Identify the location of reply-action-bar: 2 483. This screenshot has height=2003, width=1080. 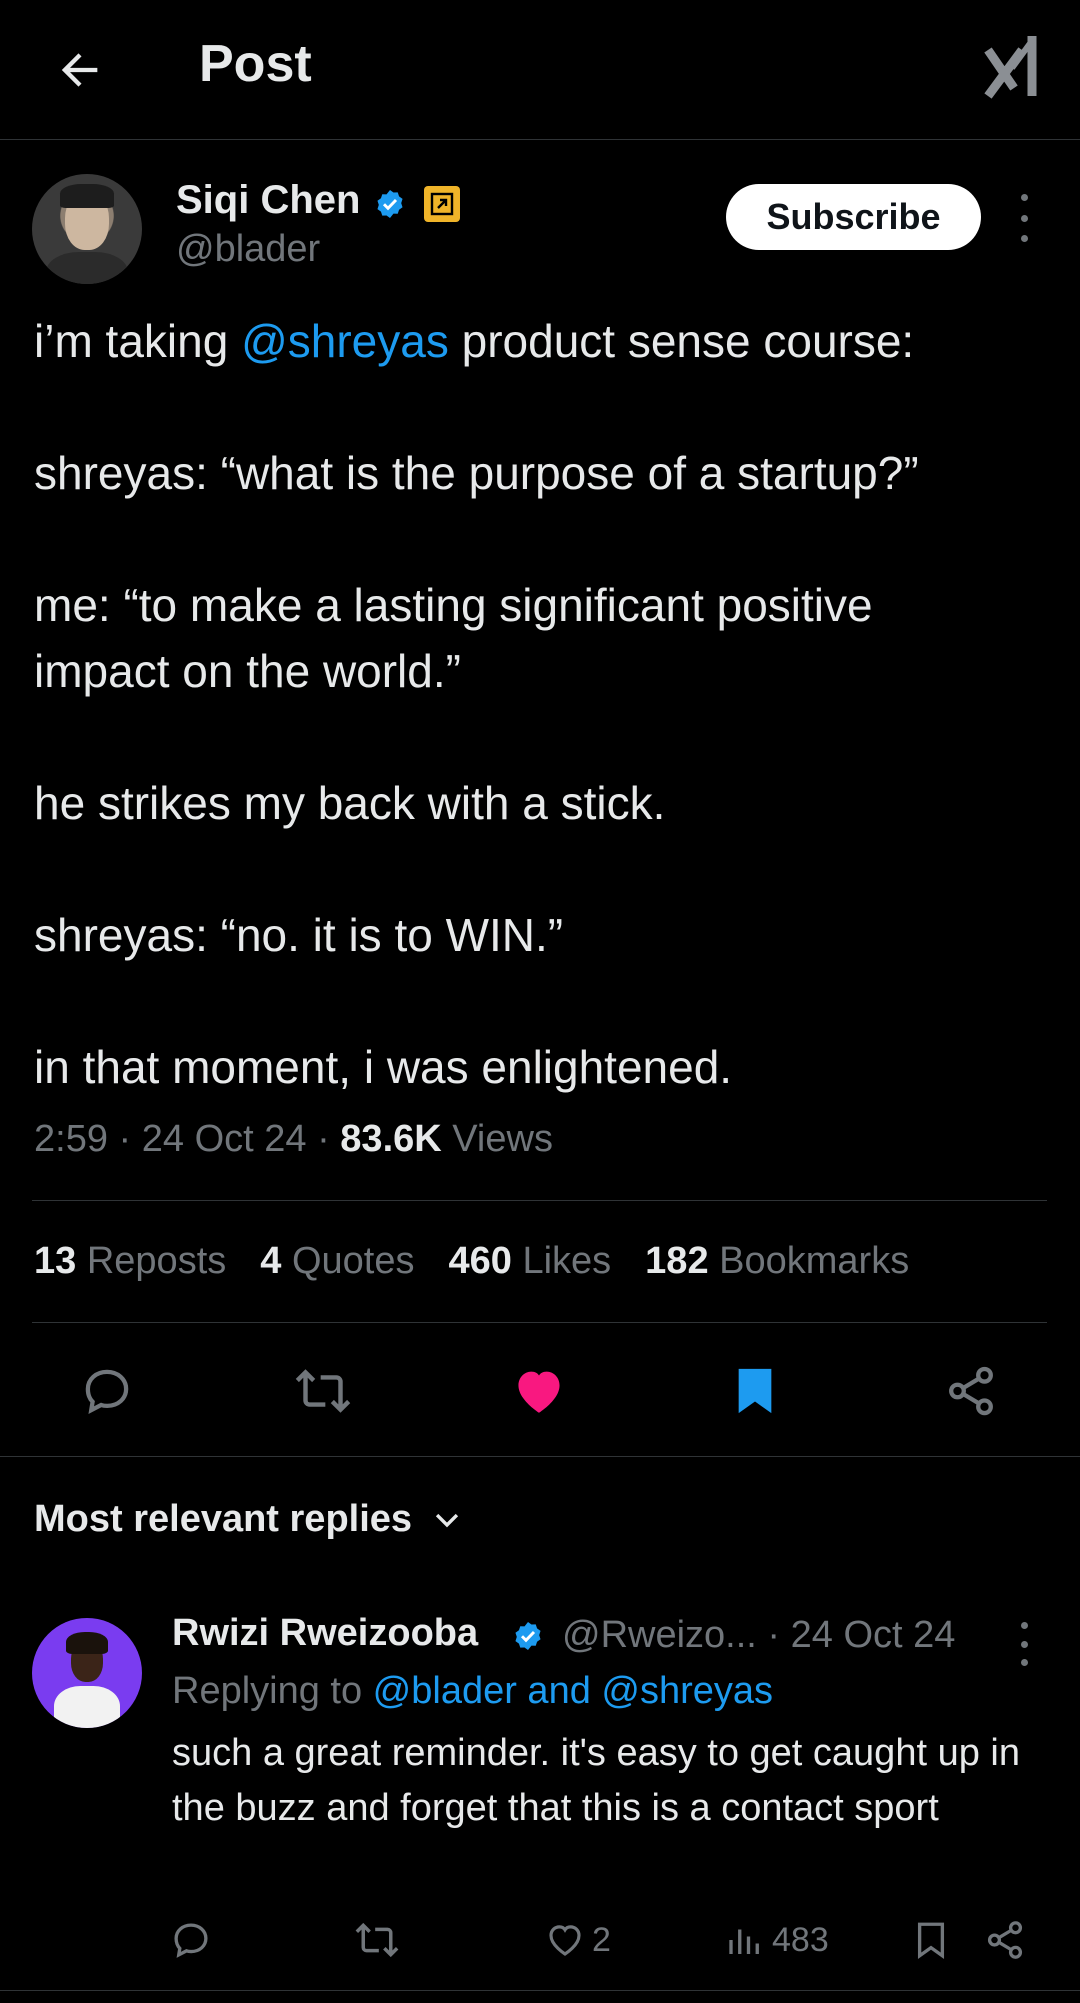
(540, 1940).